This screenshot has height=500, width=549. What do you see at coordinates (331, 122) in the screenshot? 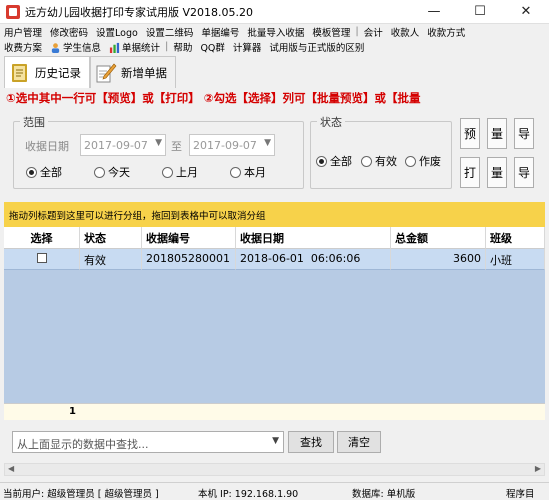
I see `status-group-title: 状态` at bounding box center [331, 122].